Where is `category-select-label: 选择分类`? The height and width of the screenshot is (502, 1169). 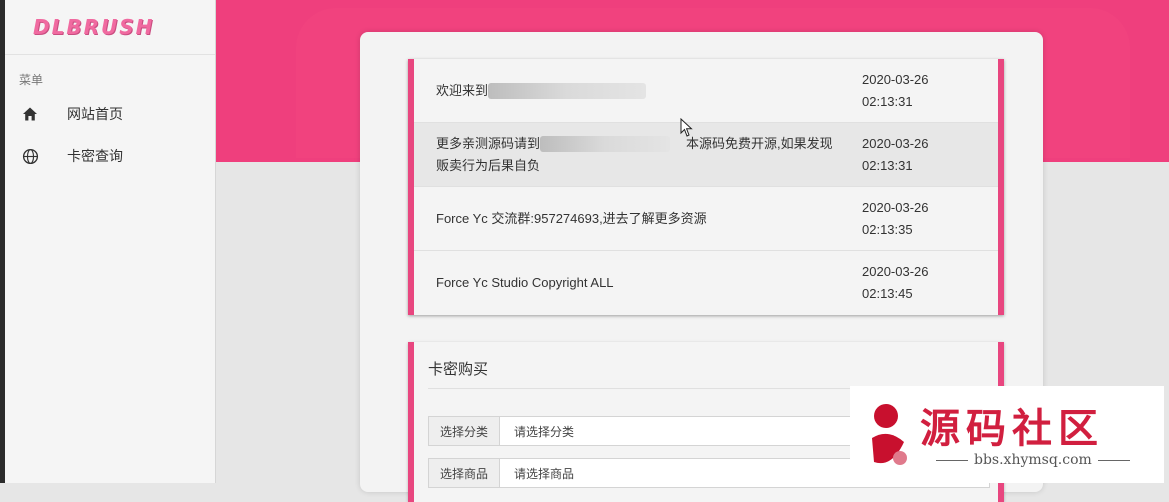
category-select-label: 选择分类 is located at coordinates (464, 431).